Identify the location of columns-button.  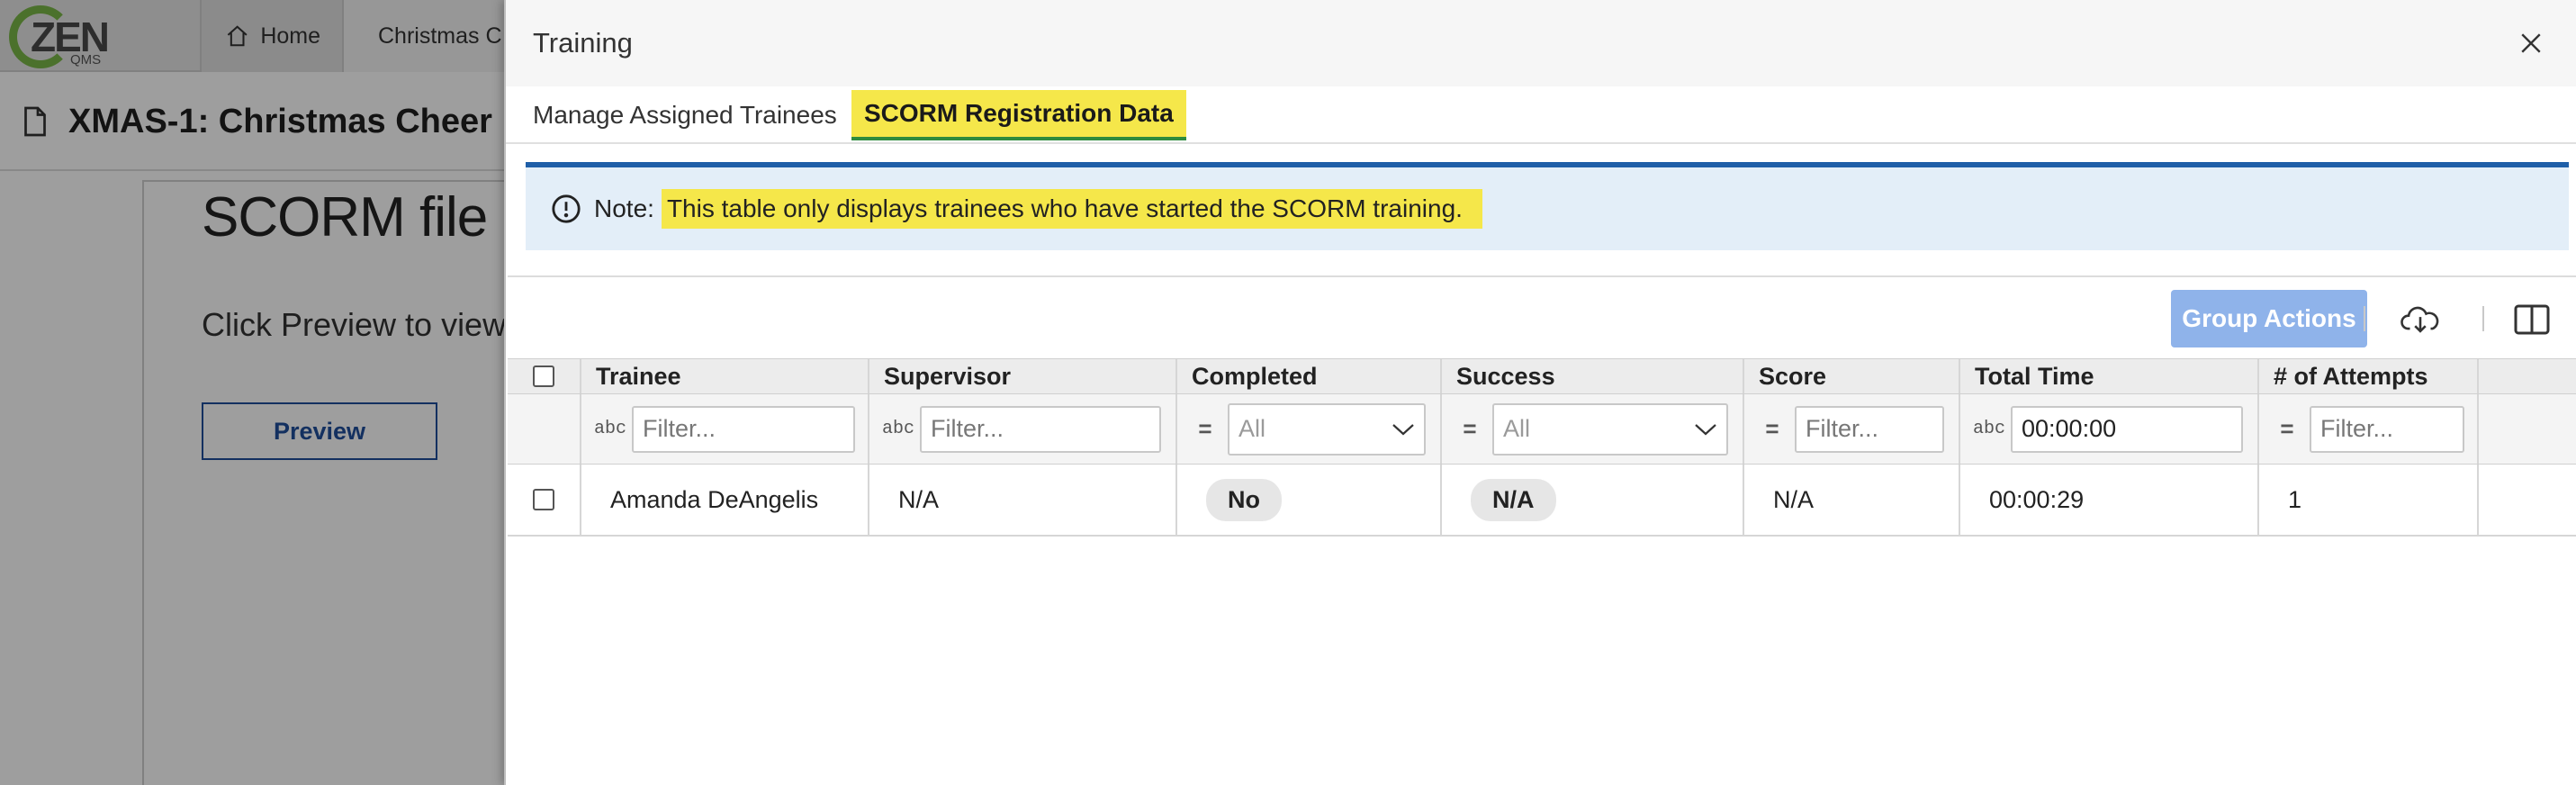
(2531, 319).